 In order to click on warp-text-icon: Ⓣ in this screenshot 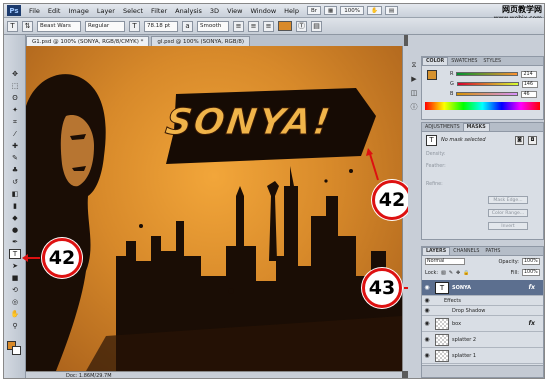, I will do `click(301, 26)`.